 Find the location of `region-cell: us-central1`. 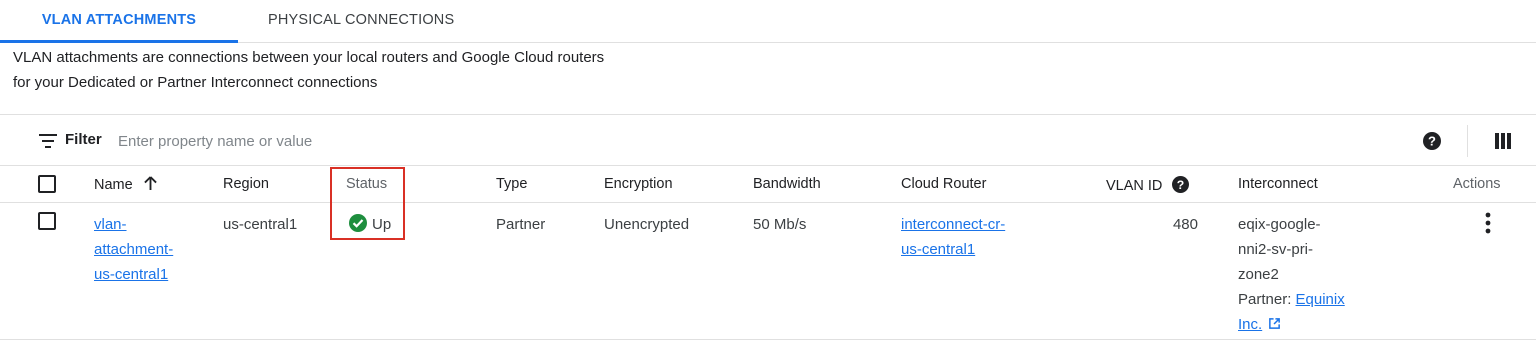

region-cell: us-central1 is located at coordinates (260, 224).